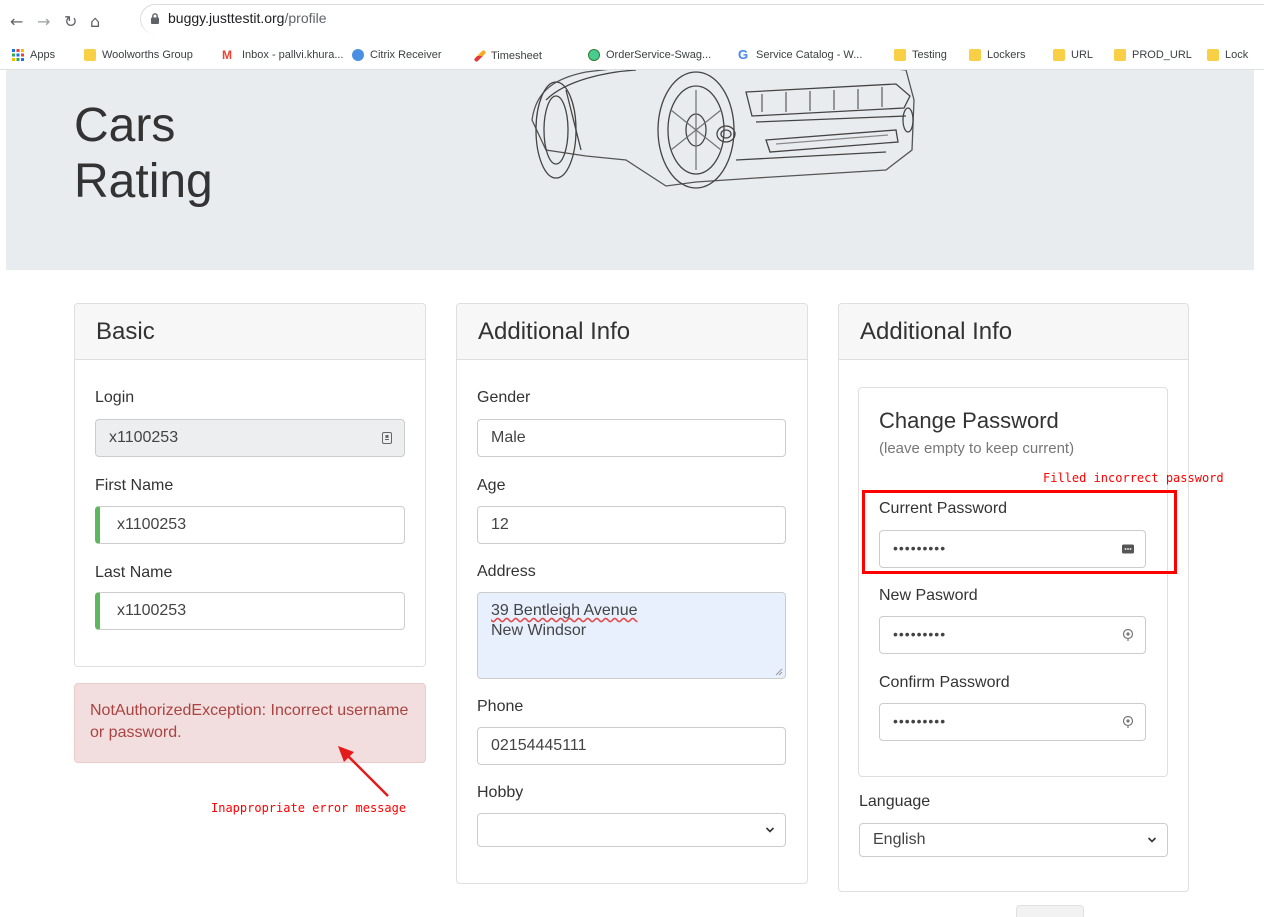 Image resolution: width=1264 pixels, height=917 pixels. Describe the element at coordinates (743, 54) in the screenshot. I see `google-icon: G` at that location.